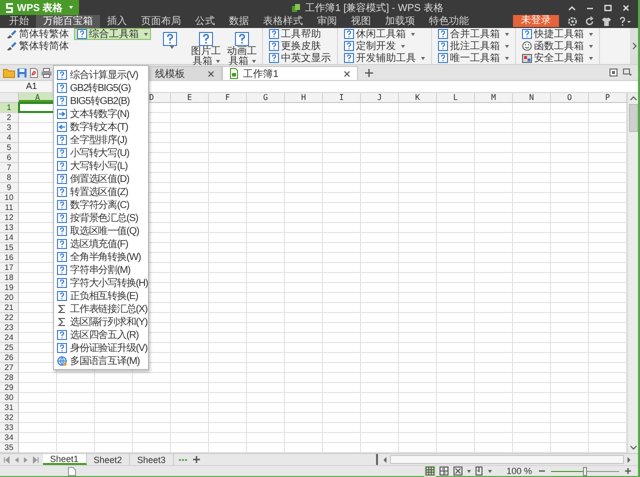  Describe the element at coordinates (101, 113) in the screenshot. I see `menu-item: 文本转数字(N)` at that location.